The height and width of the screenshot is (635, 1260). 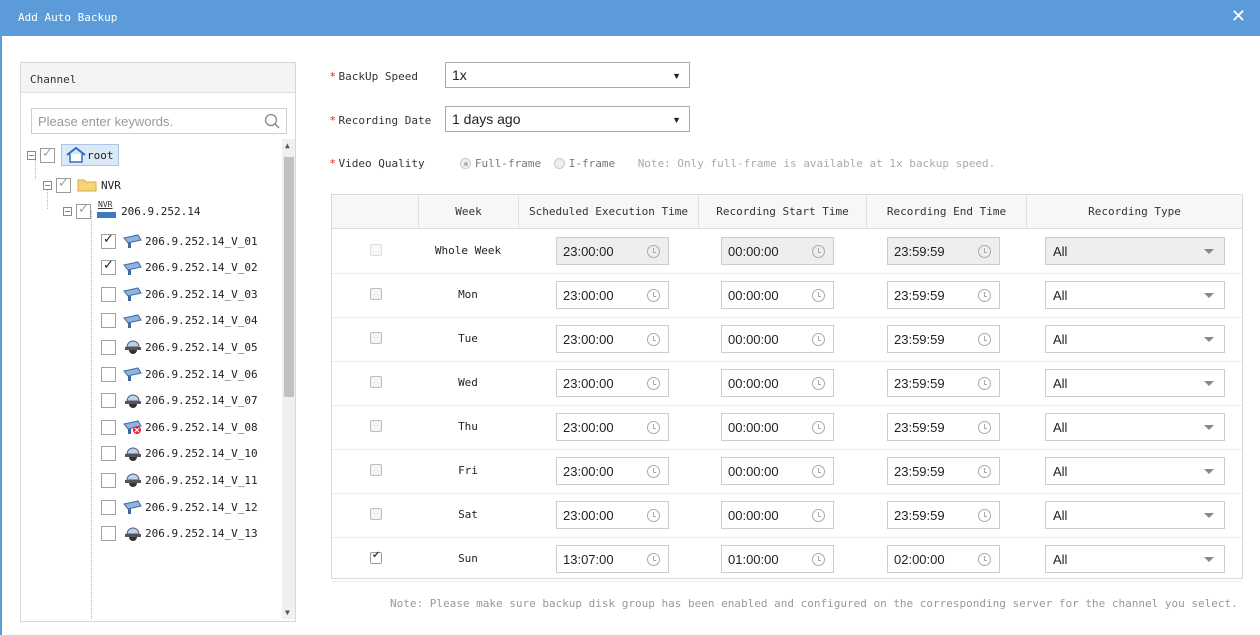 What do you see at coordinates (179, 534) in the screenshot?
I see `tree-node-channel: 206.9.252.14_V_13` at bounding box center [179, 534].